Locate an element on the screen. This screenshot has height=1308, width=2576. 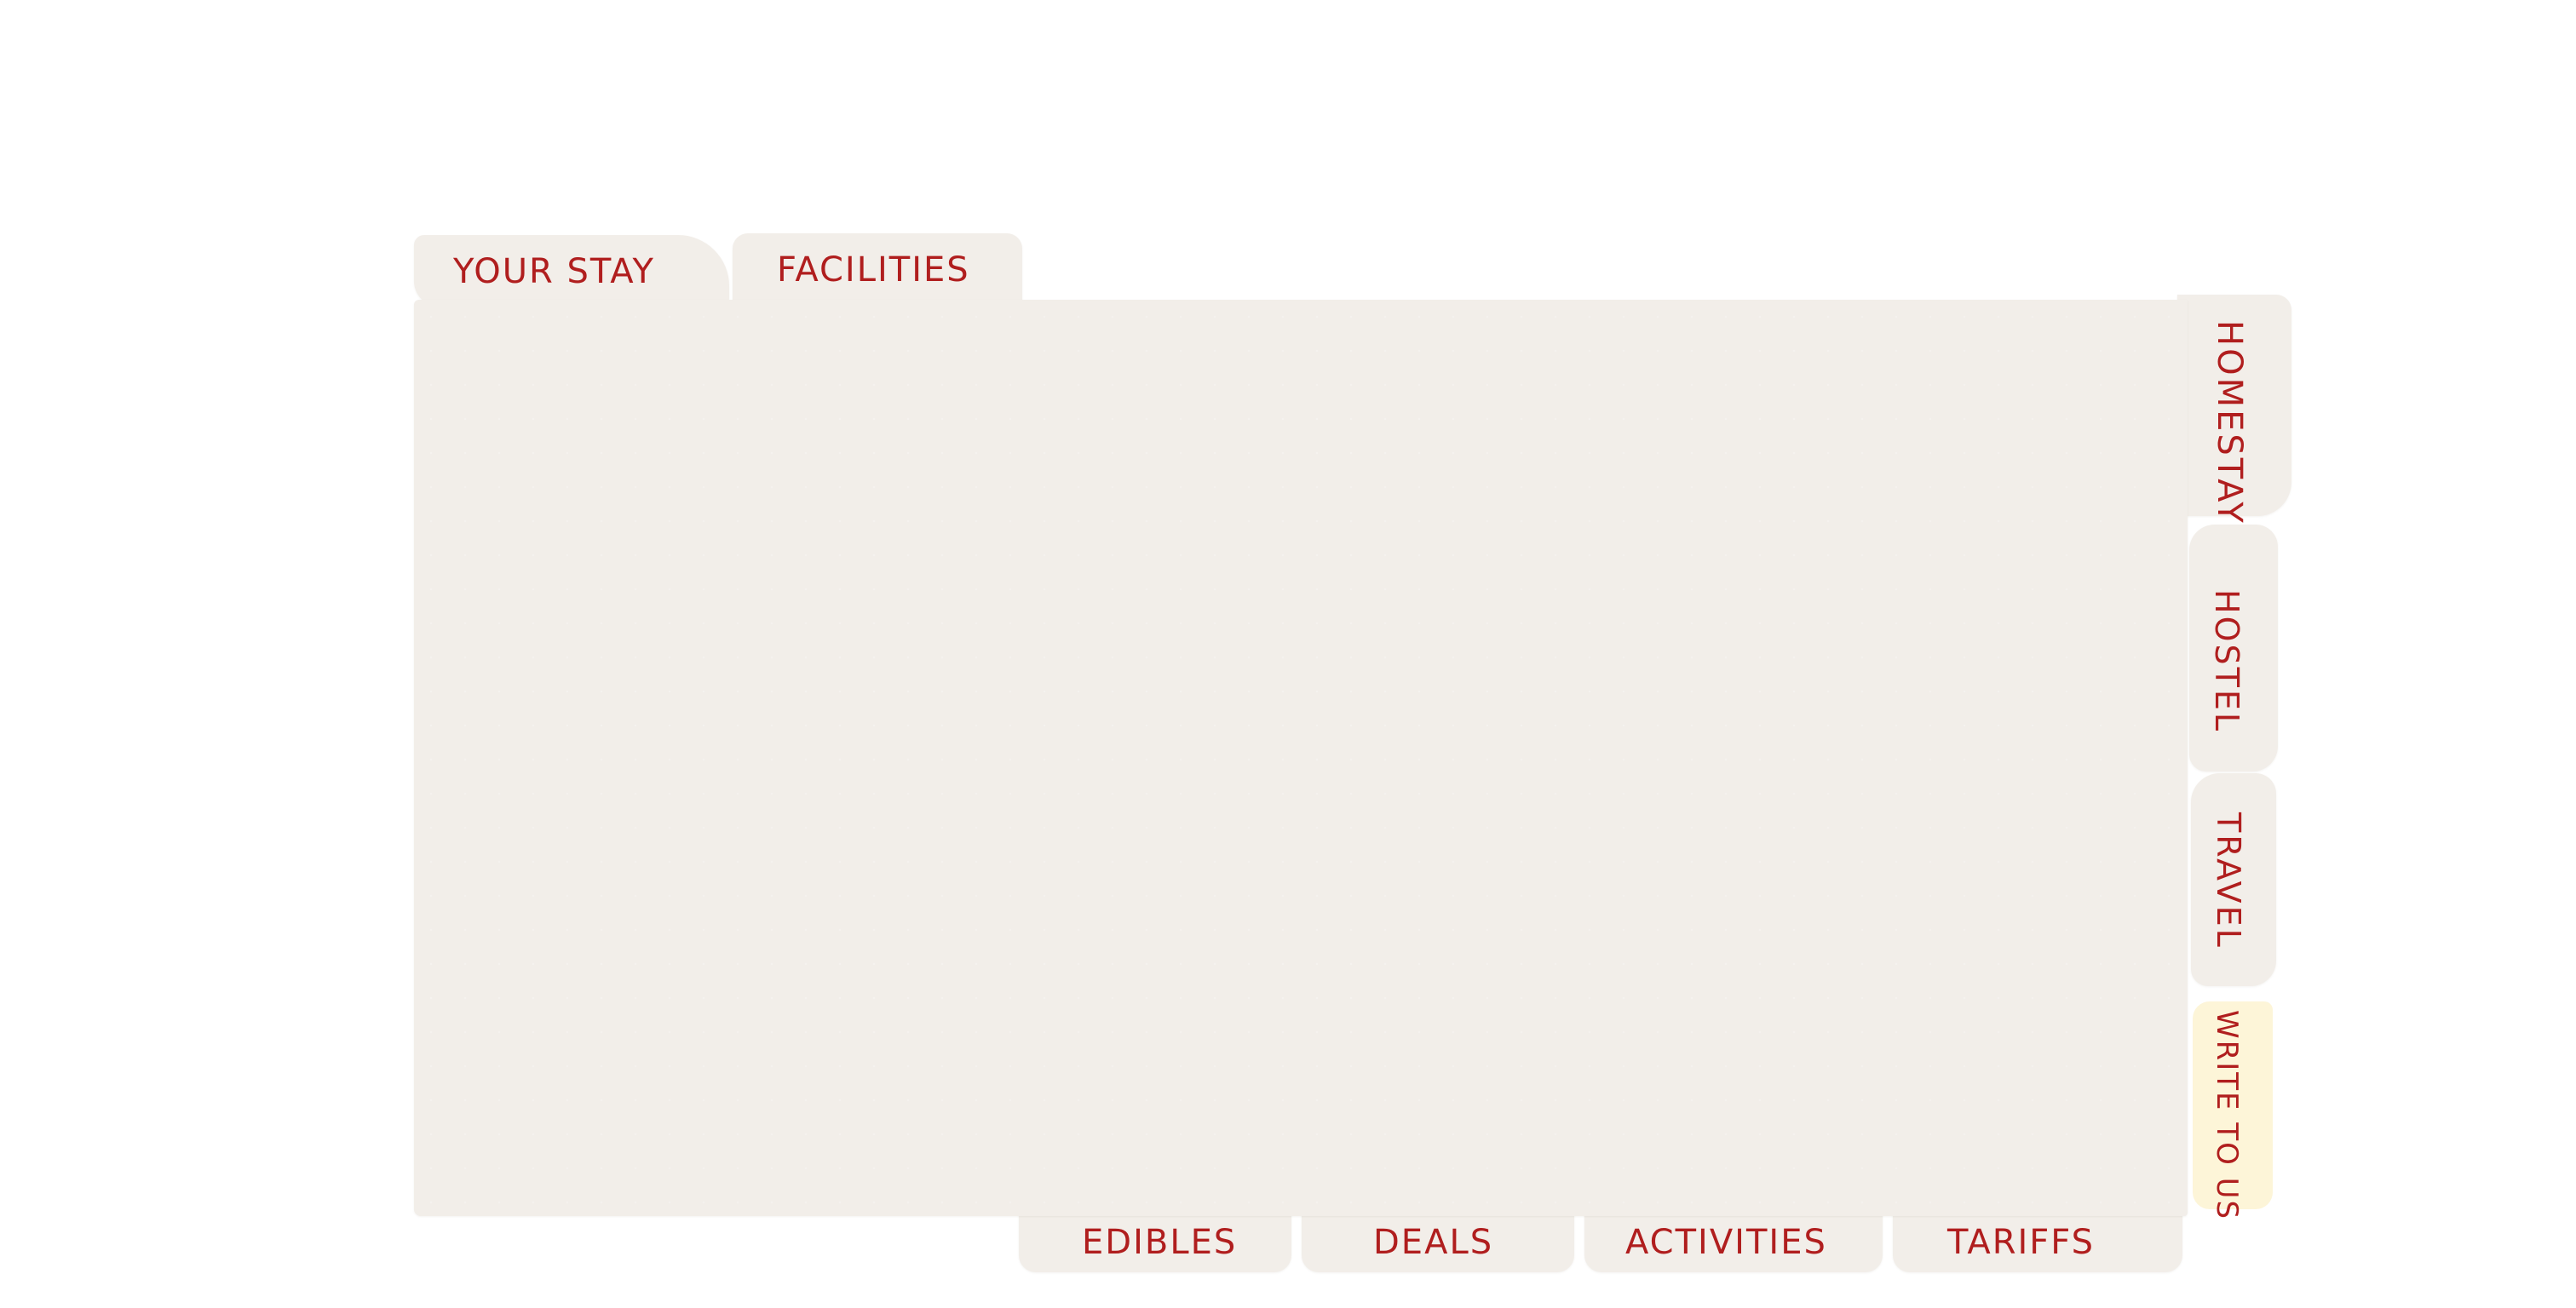
tab-facilities-label: FACILITIES is located at coordinates (874, 270).